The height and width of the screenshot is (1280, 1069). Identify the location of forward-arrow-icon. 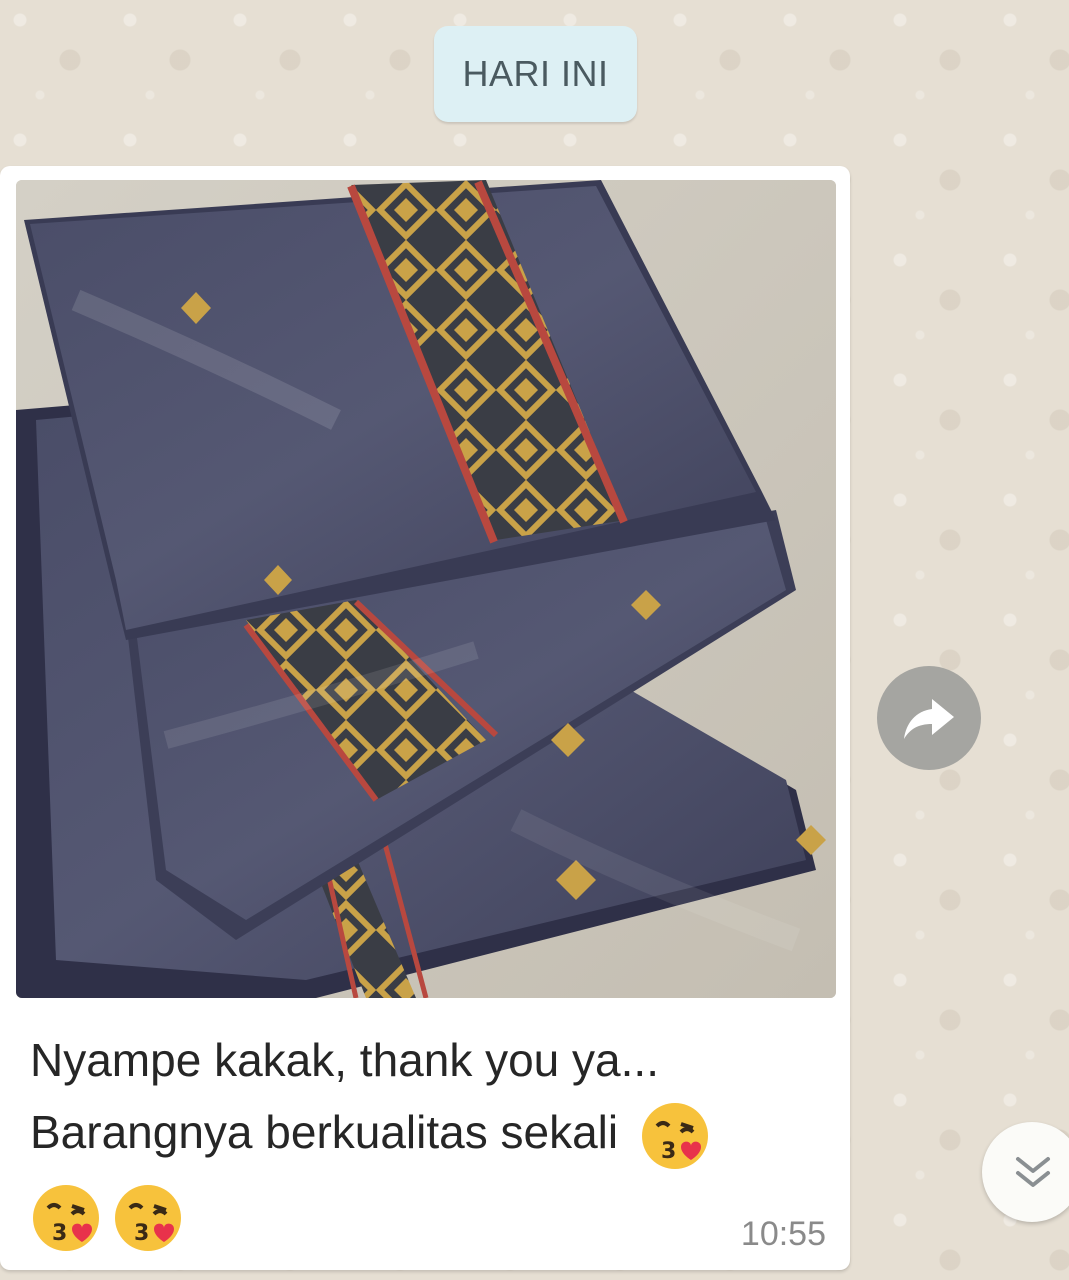
(929, 719).